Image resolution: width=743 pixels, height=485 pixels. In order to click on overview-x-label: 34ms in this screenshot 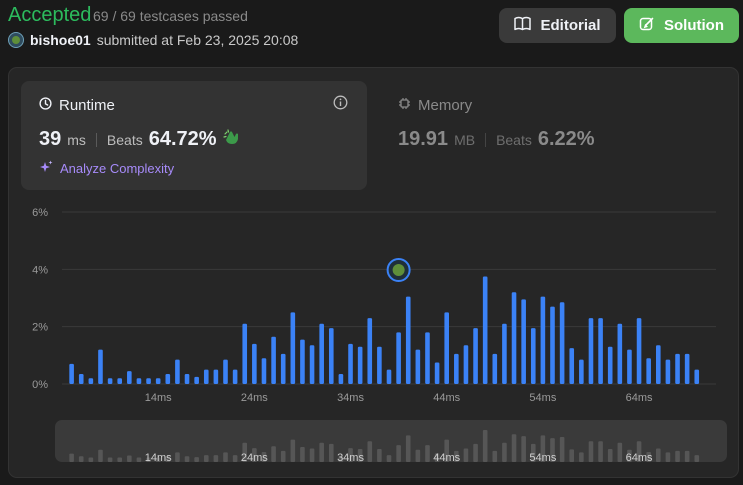, I will do `click(350, 458)`.